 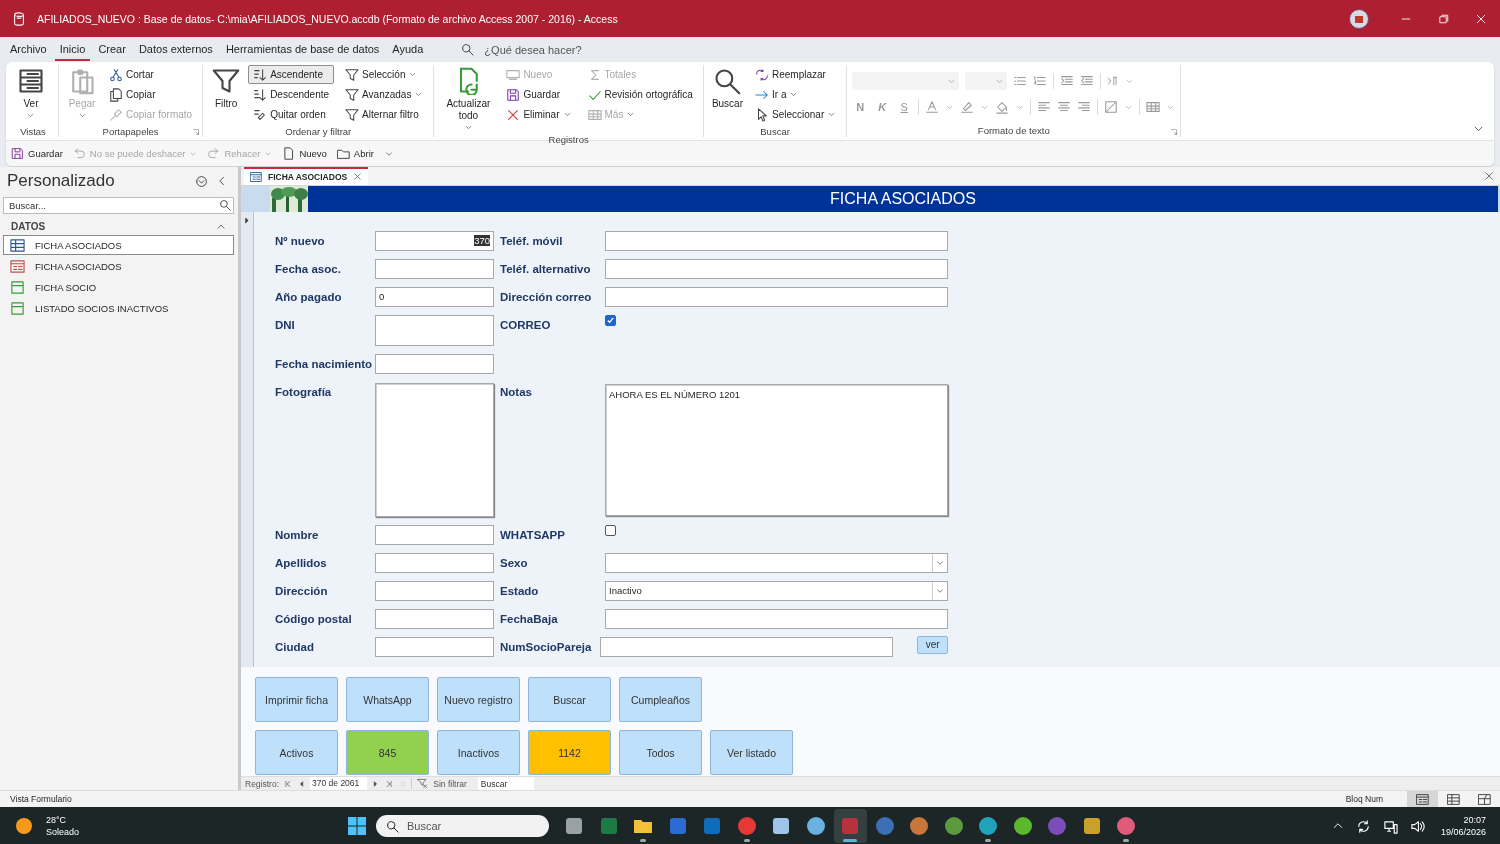 I want to click on ribbon-button: Filtro, so click(x=226, y=88).